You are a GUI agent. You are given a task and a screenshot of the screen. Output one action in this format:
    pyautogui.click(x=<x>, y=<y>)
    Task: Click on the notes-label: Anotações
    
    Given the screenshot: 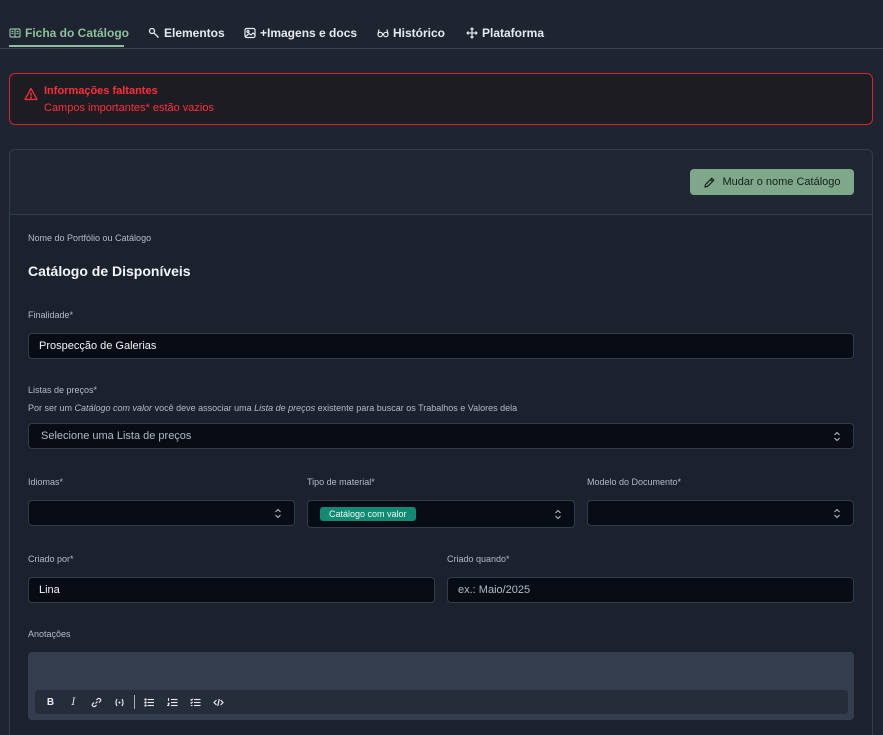 What is the action you would take?
    pyautogui.click(x=49, y=634)
    